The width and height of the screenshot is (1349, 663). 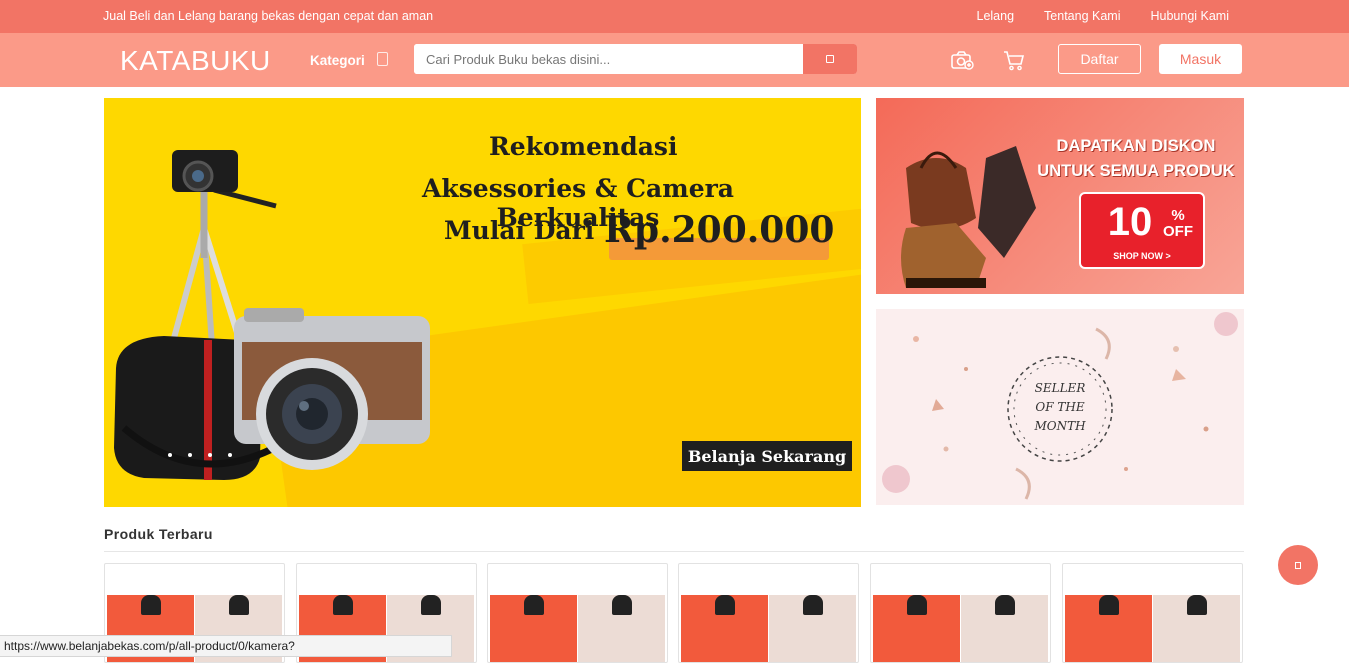 What do you see at coordinates (1099, 59) in the screenshot?
I see `register-button: Daftar` at bounding box center [1099, 59].